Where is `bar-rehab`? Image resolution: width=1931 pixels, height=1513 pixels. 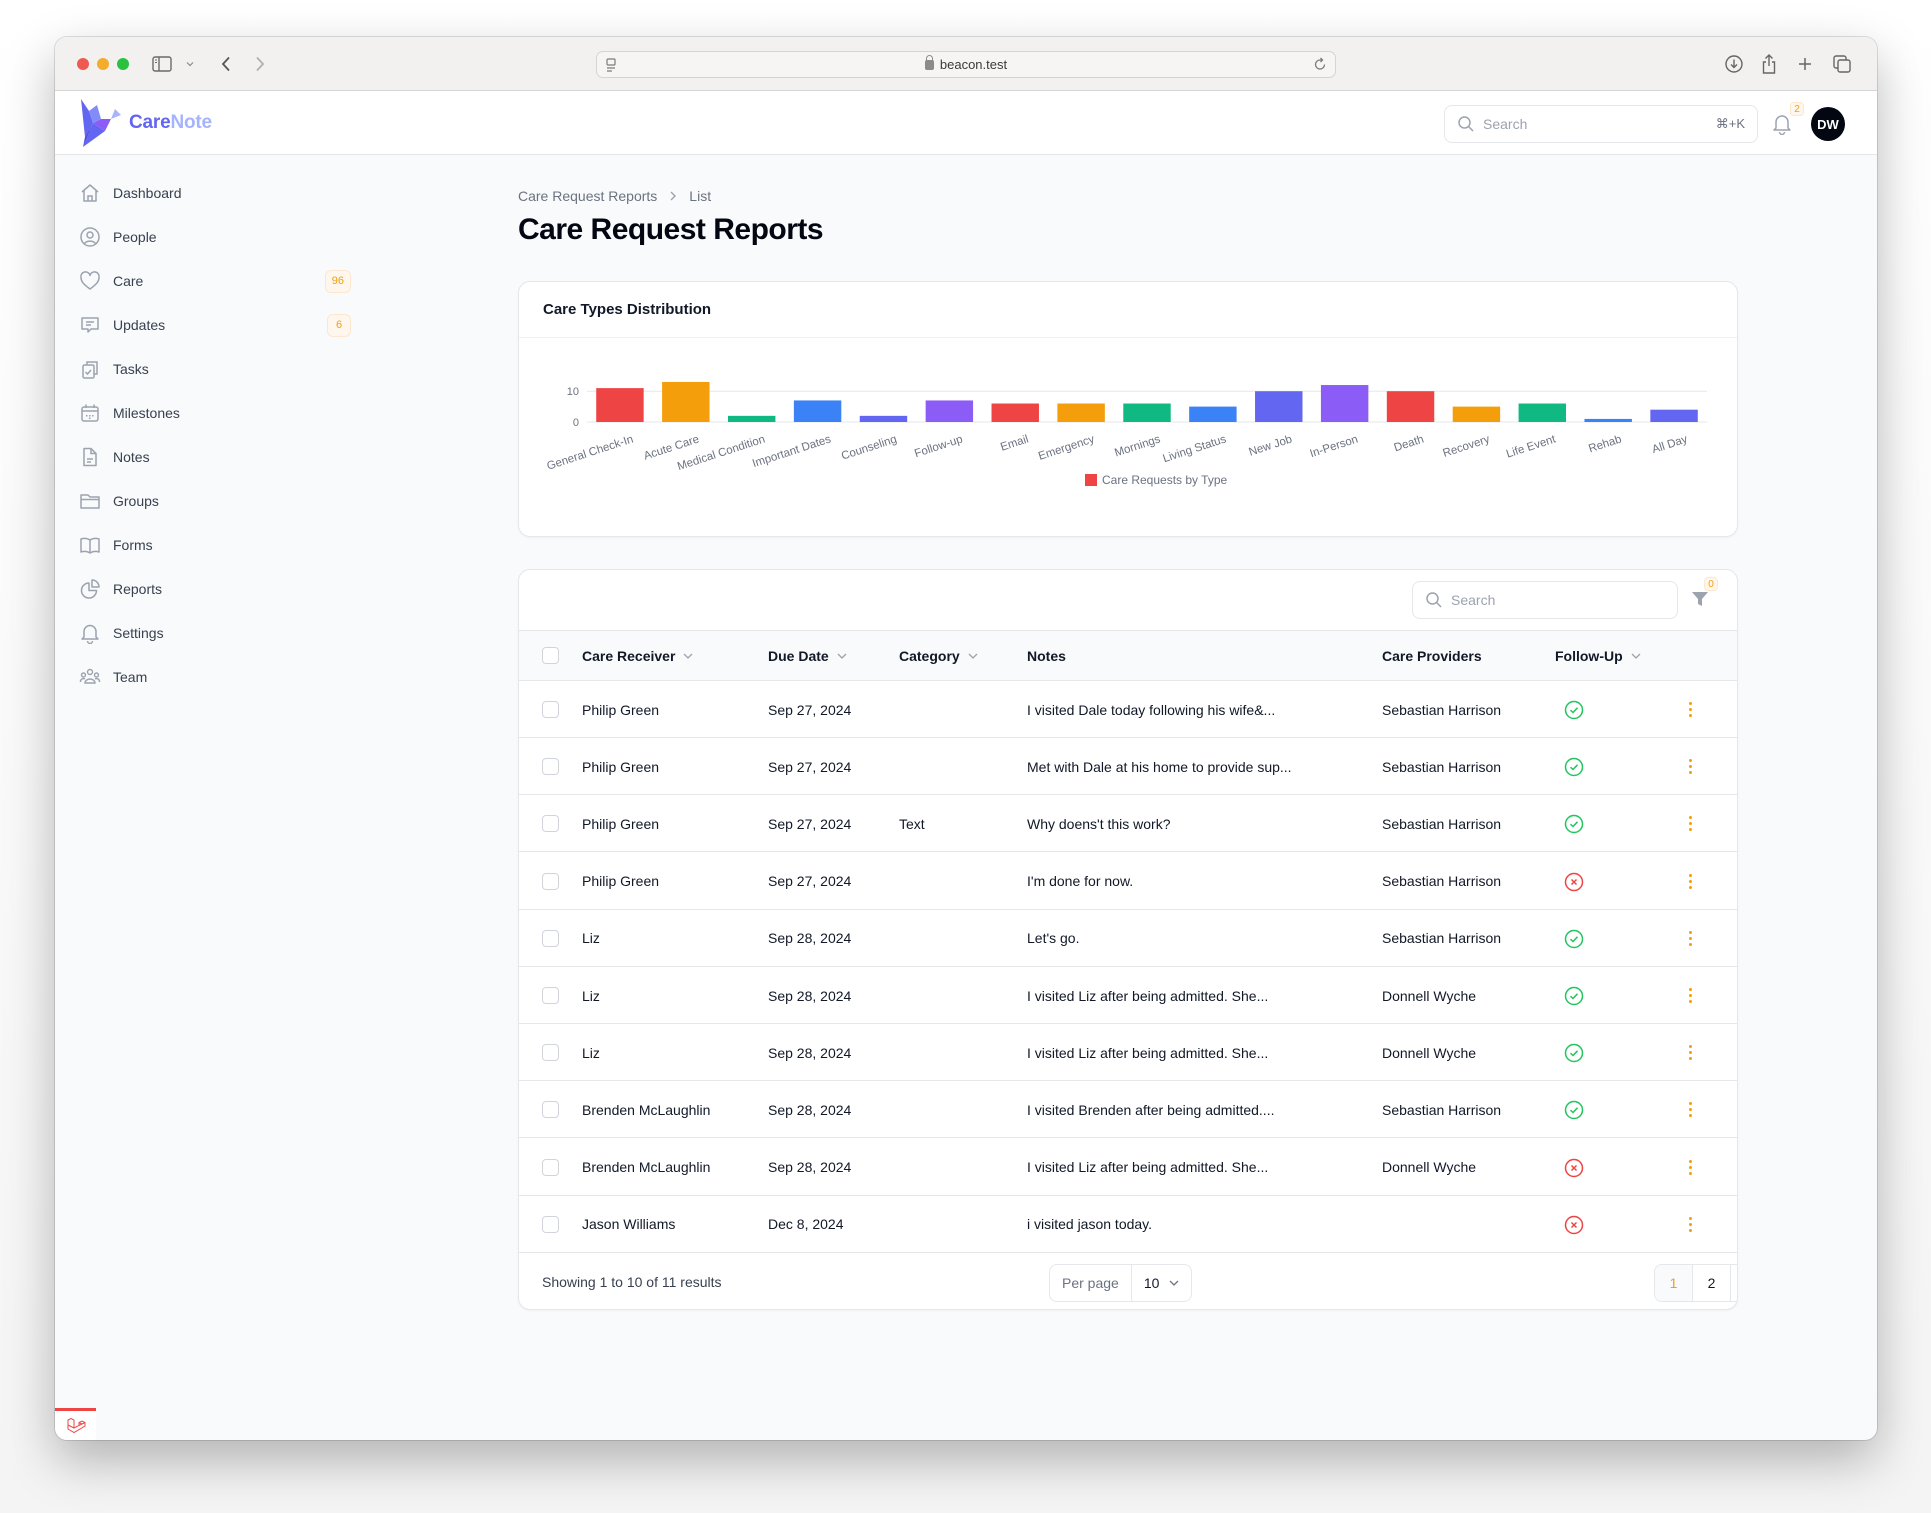
bar-rehab is located at coordinates (1608, 420).